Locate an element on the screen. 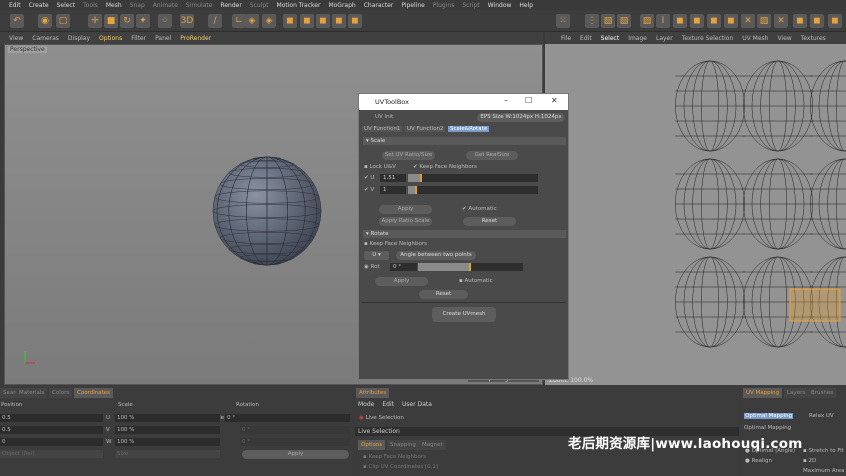 This screenshot has height=476, width=846. tab-scale-rotate: Scale&Rotate is located at coordinates (469, 129).